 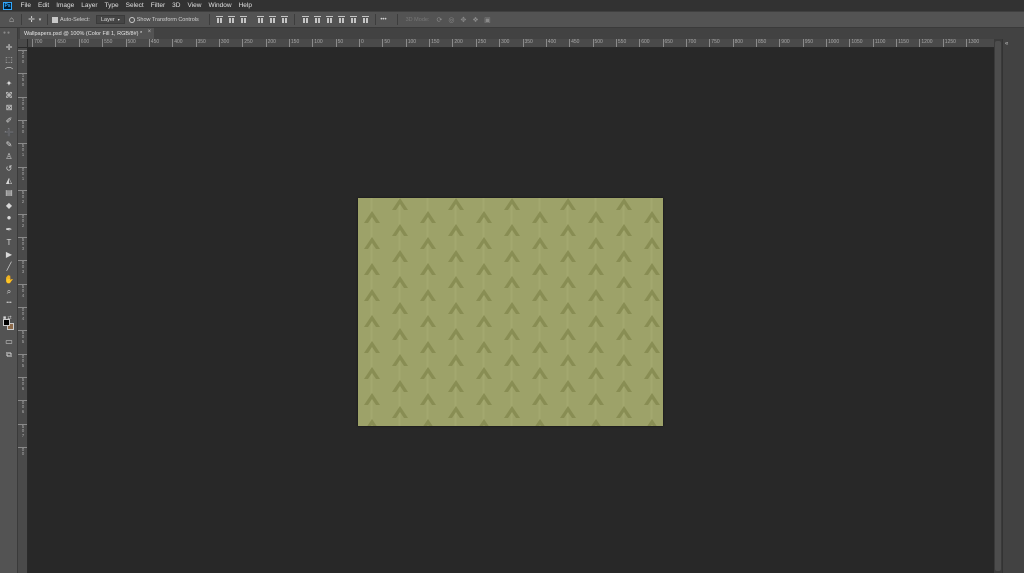 I want to click on more-options-button: •••, so click(x=383, y=20).